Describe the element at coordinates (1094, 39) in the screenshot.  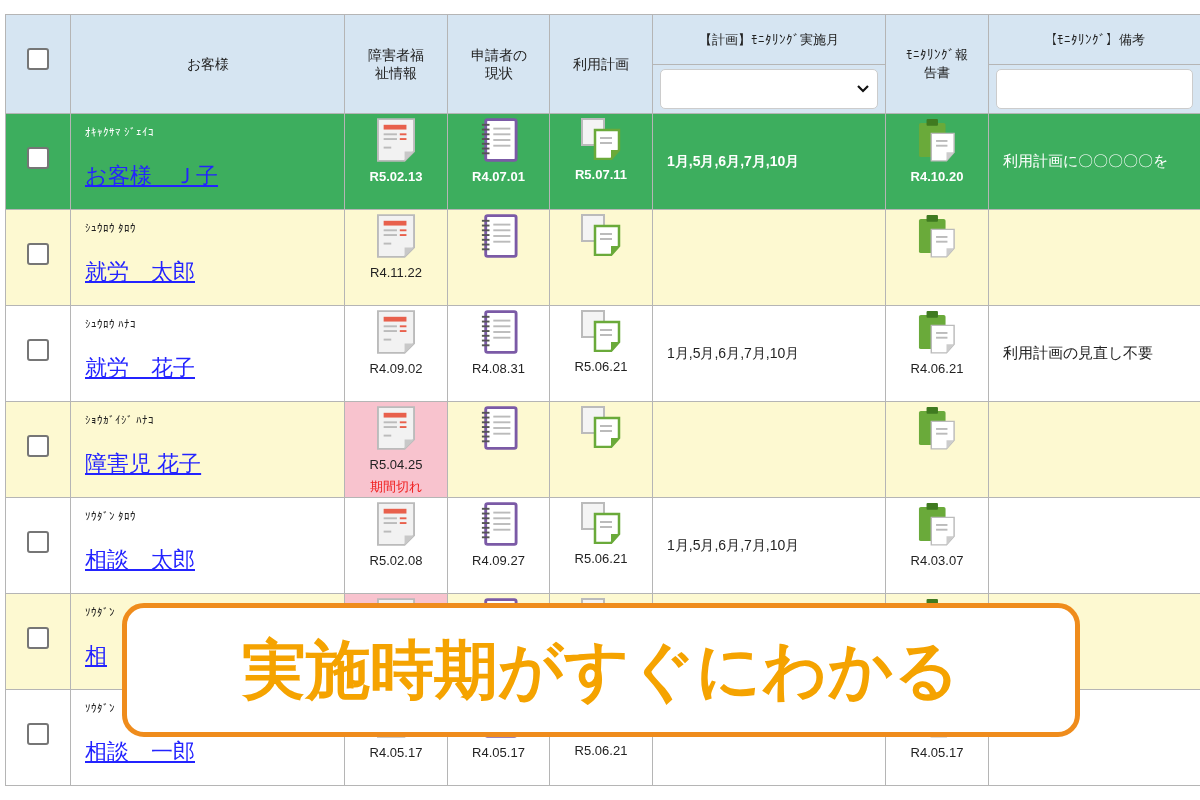
I see `column-header: 【ﾓﾆﾀﾘﾝｸﾞ】備考` at that location.